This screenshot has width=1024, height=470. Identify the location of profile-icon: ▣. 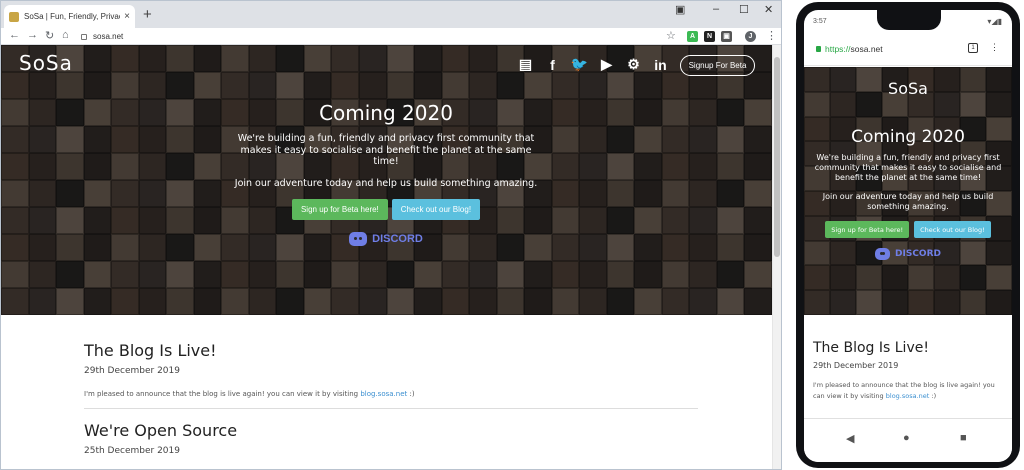
(680, 9).